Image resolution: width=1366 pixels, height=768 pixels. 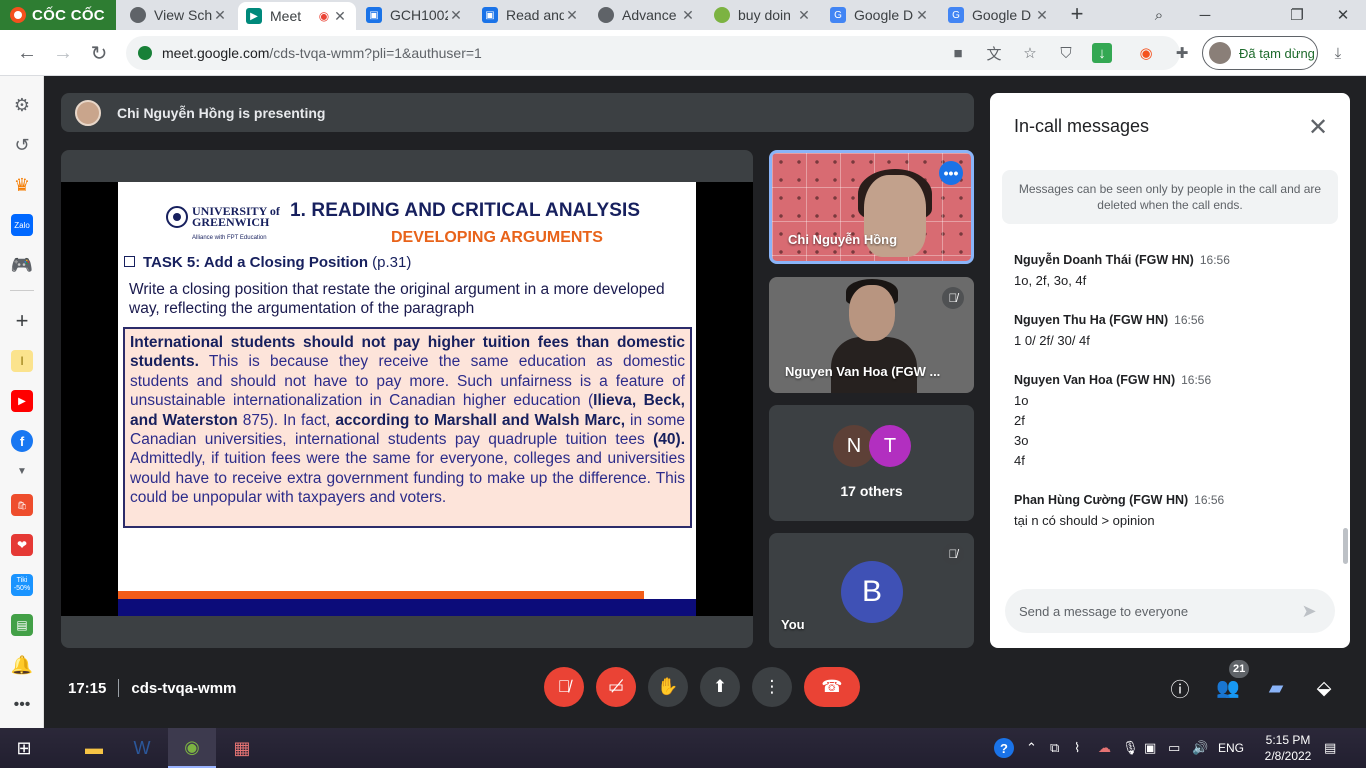 I want to click on tab-search-icon: ⌕, so click(x=1159, y=15).